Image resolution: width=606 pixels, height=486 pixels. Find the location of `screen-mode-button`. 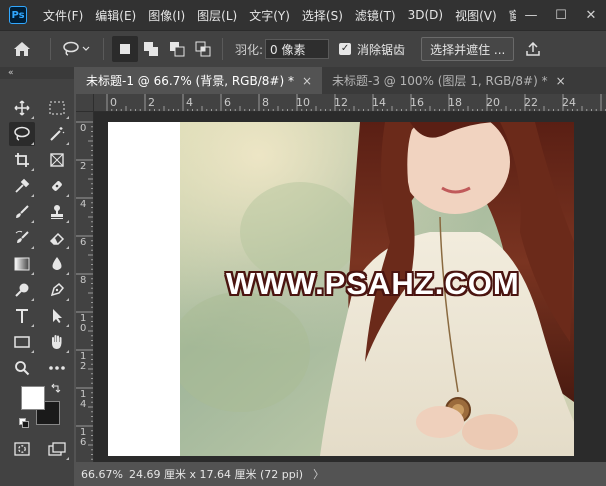

screen-mode-button is located at coordinates (57, 449).